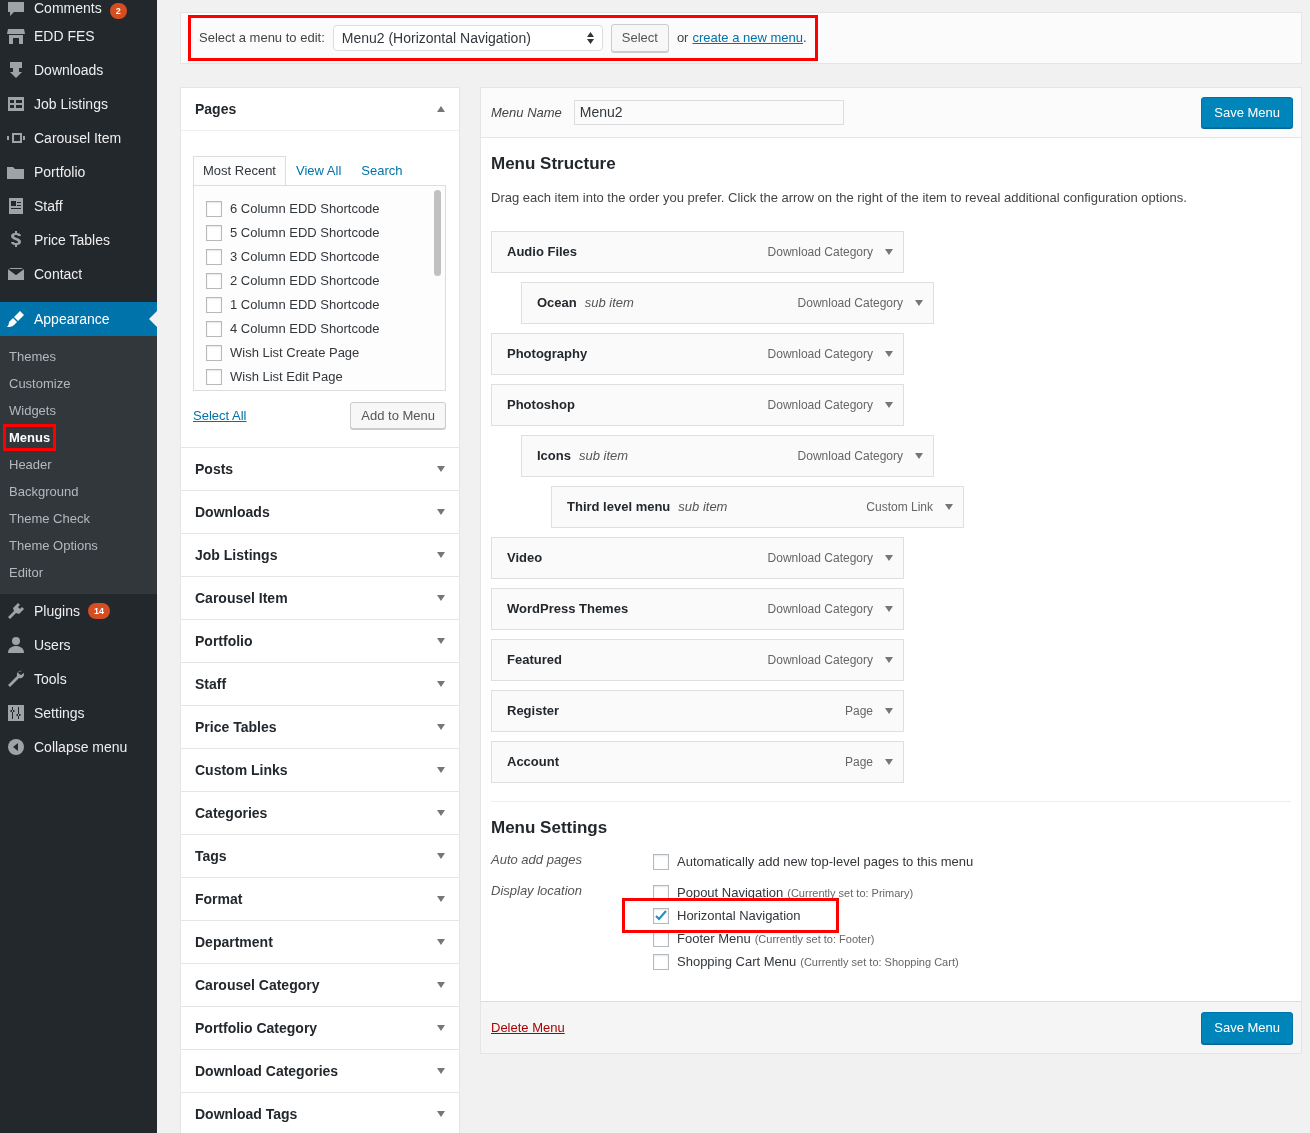 Image resolution: width=1310 pixels, height=1133 pixels. What do you see at coordinates (78, 356) in the screenshot?
I see `submenu-item: Themes` at bounding box center [78, 356].